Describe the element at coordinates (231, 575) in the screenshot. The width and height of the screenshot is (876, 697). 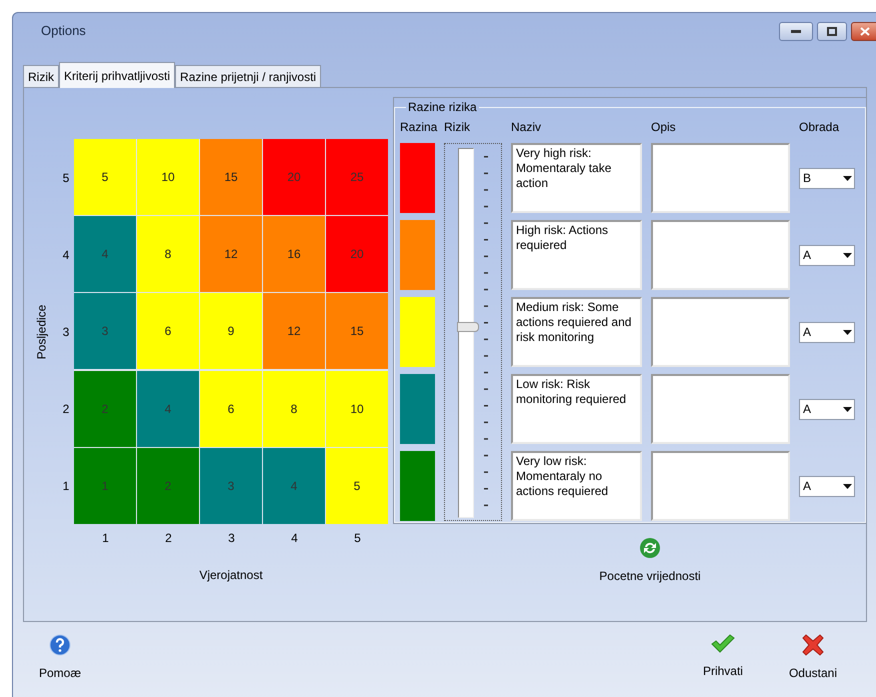
I see `axis-label: Vjerojatnost` at that location.